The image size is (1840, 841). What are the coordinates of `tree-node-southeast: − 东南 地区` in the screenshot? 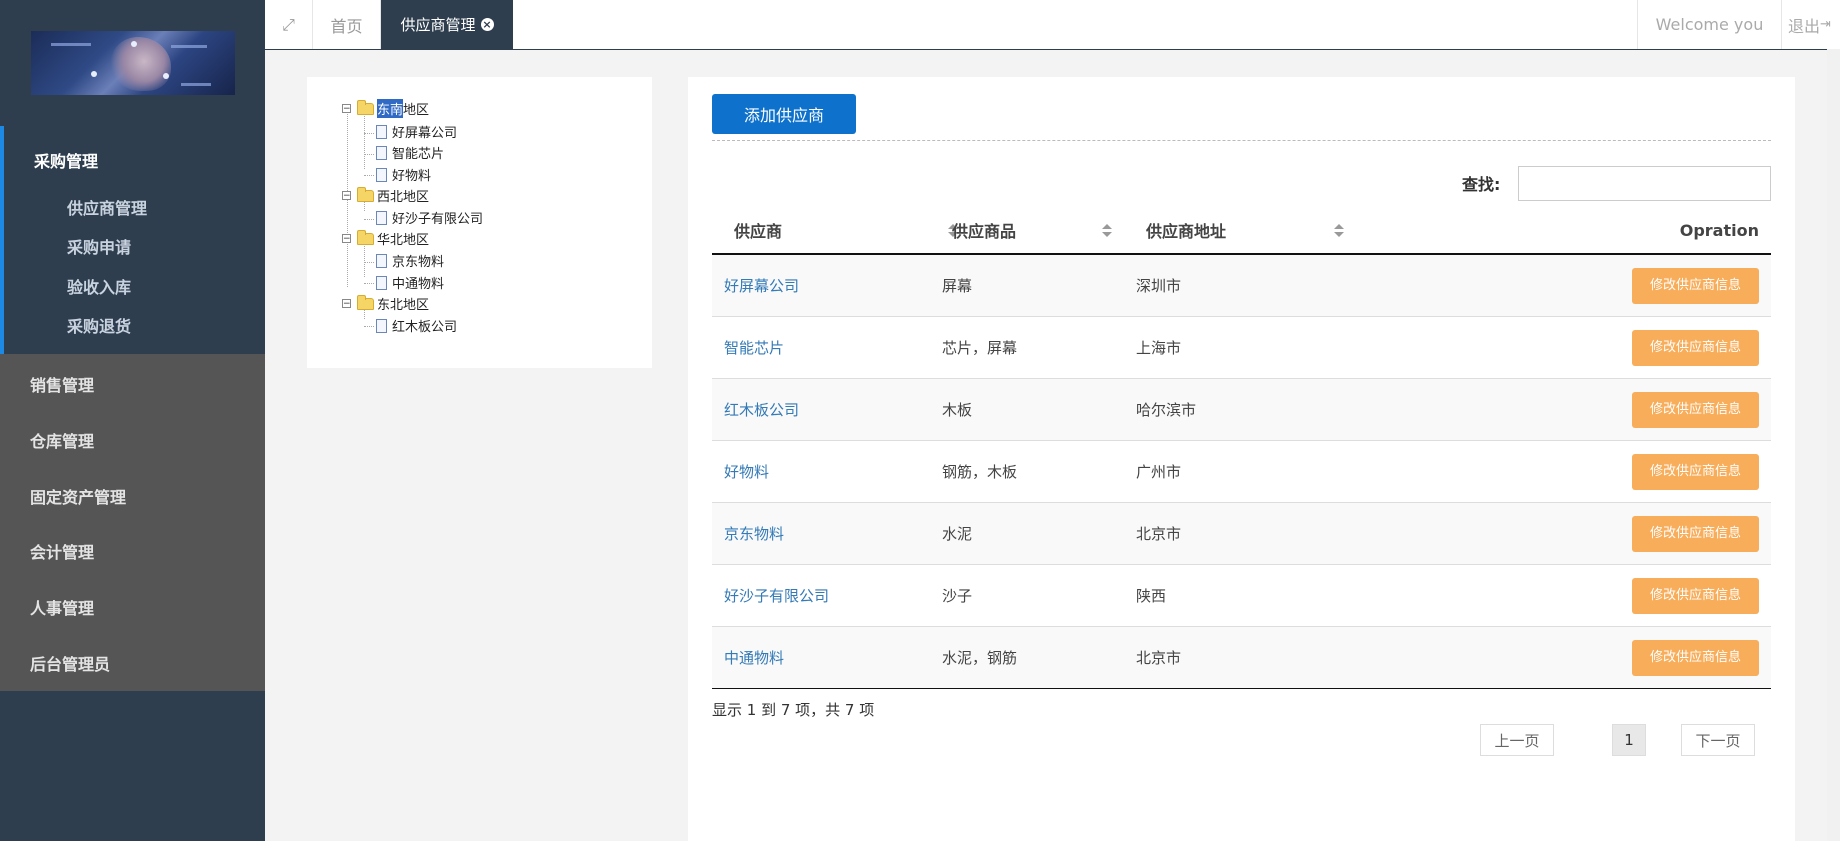 It's located at (385, 108).